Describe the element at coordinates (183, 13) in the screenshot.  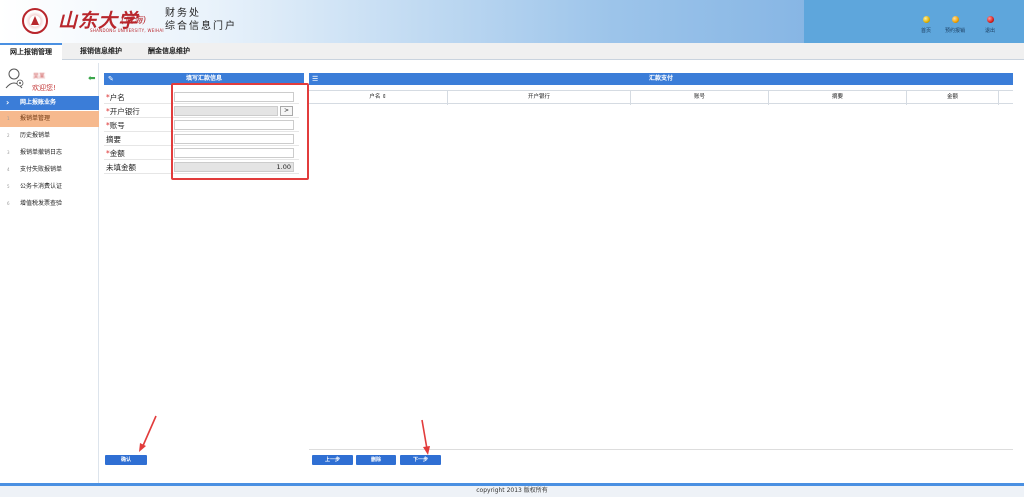
I see `department-name: 财务处` at that location.